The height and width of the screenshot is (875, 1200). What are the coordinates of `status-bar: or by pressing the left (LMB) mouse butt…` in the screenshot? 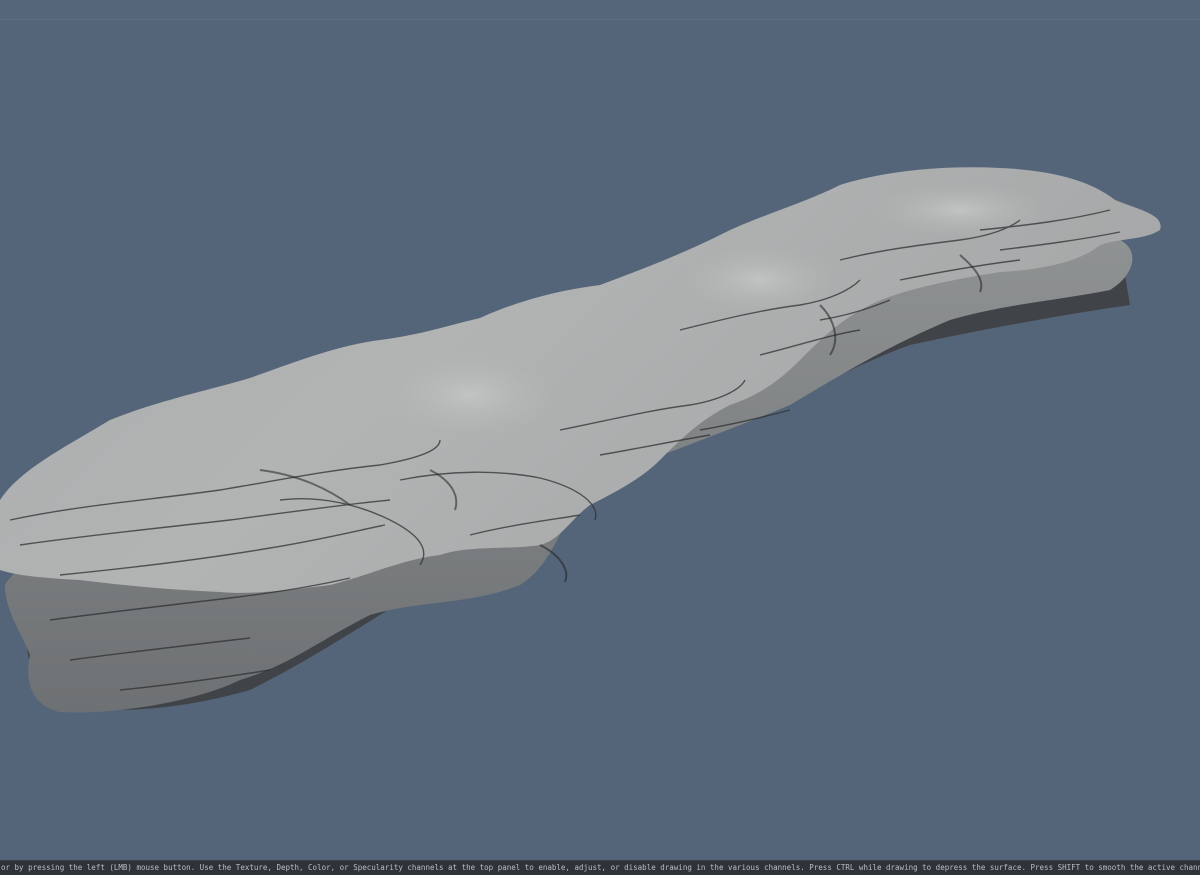 It's located at (600, 867).